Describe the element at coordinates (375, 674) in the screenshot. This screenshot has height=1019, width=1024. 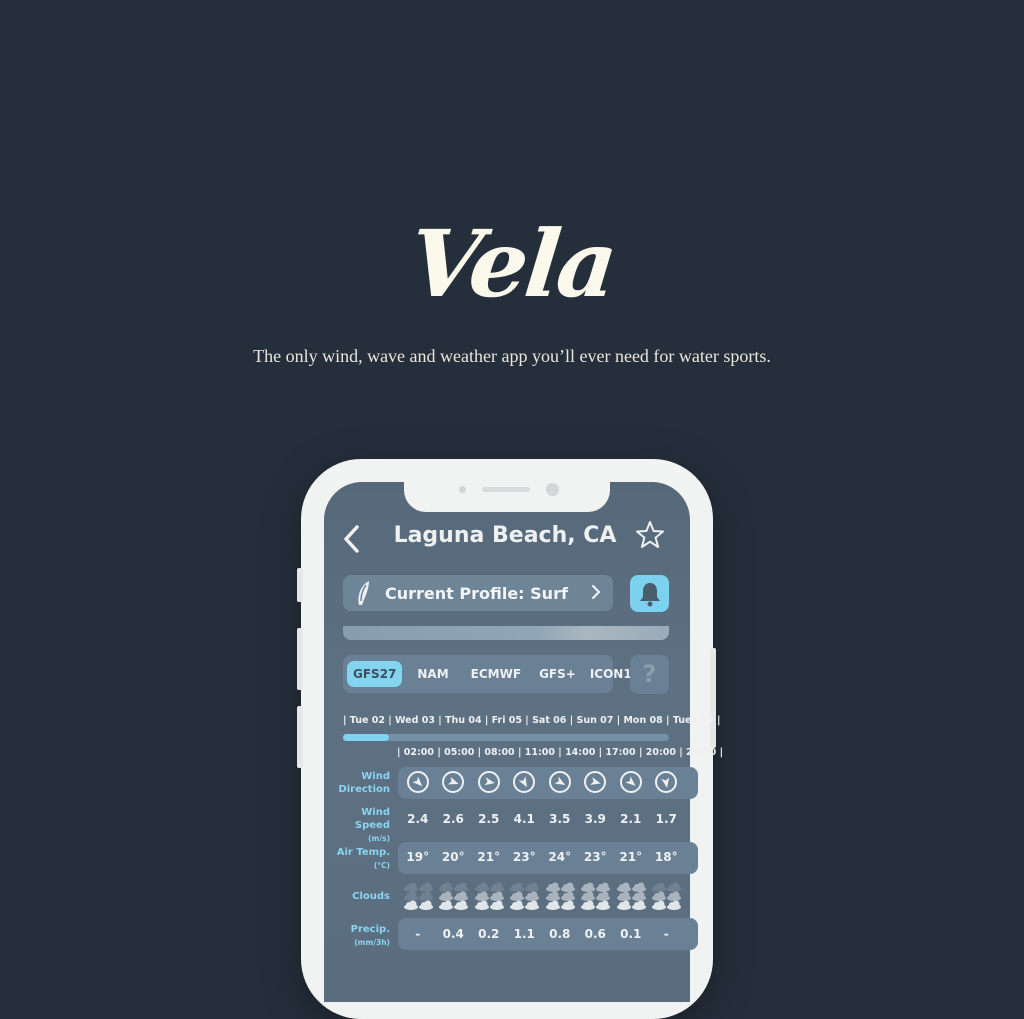
I see `model-tab-gfs27: GFS27` at that location.